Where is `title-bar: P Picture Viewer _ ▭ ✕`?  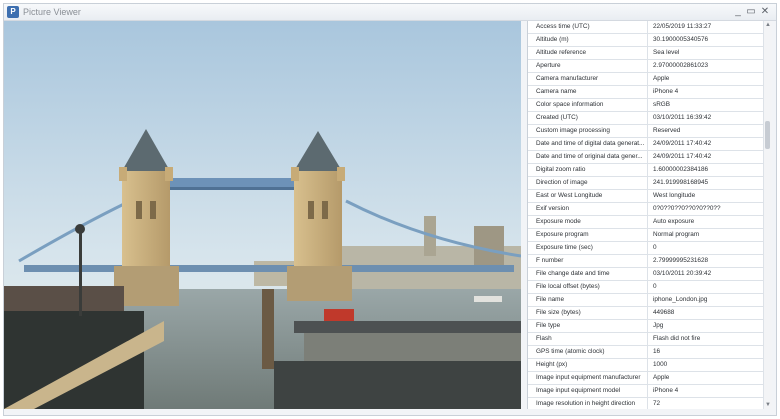
title-bar: P Picture Viewer _ ▭ ✕ is located at coordinates (390, 12).